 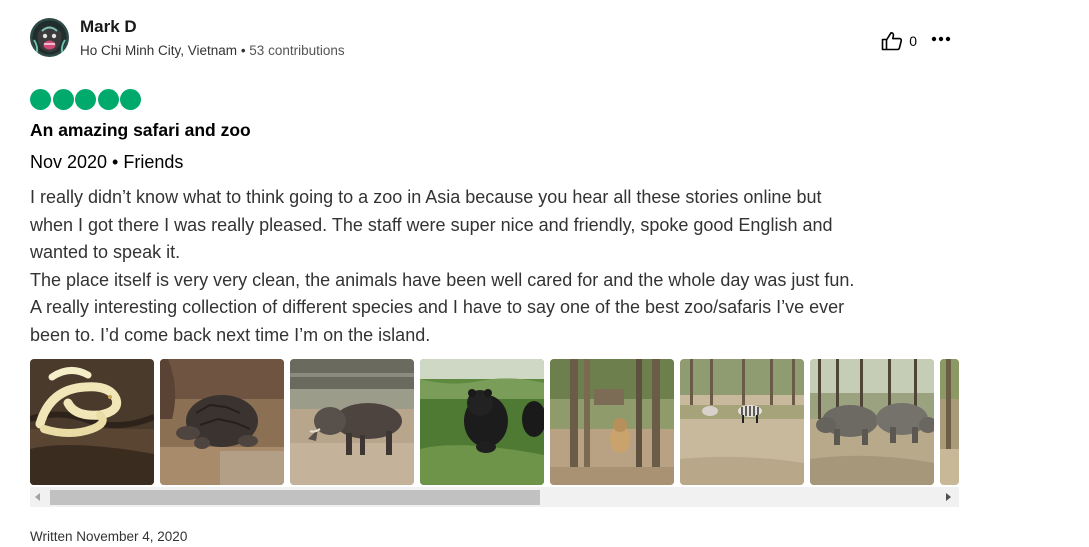 What do you see at coordinates (948, 497) in the screenshot?
I see `scroll-right-arrow-icon` at bounding box center [948, 497].